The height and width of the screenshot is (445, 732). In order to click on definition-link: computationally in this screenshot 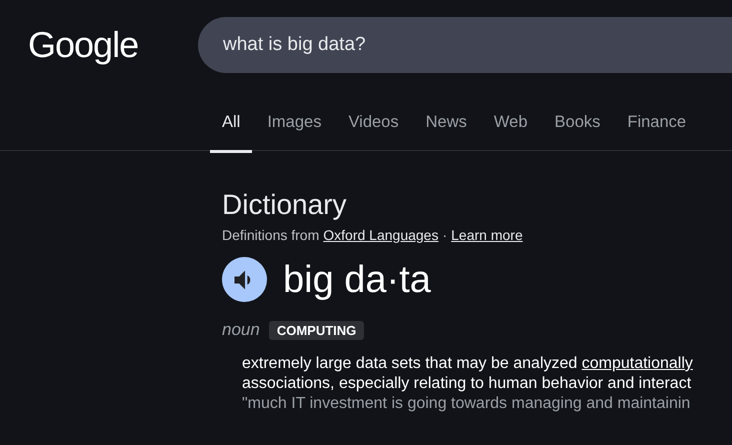, I will do `click(637, 363)`.